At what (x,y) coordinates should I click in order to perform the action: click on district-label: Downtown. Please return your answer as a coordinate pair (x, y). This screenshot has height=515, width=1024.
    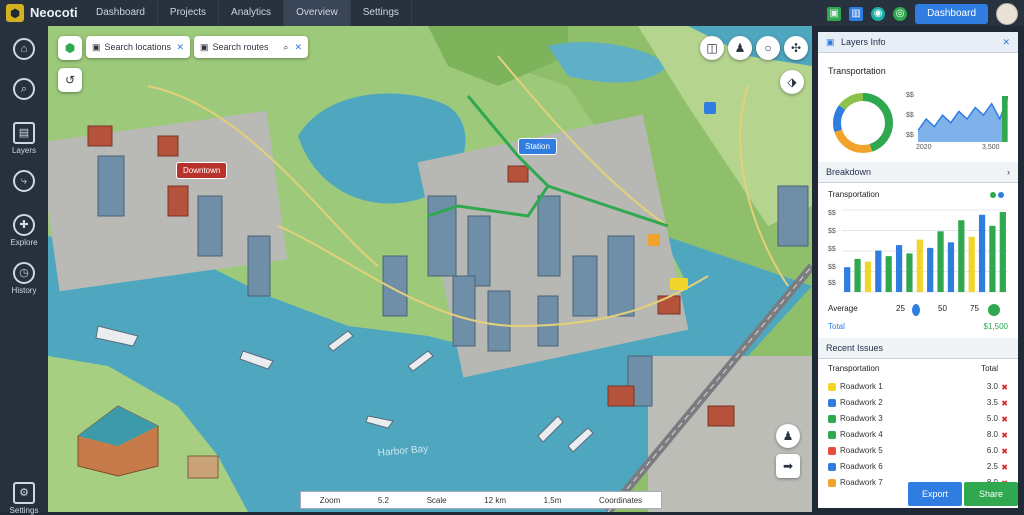
    Looking at the image, I should click on (202, 170).